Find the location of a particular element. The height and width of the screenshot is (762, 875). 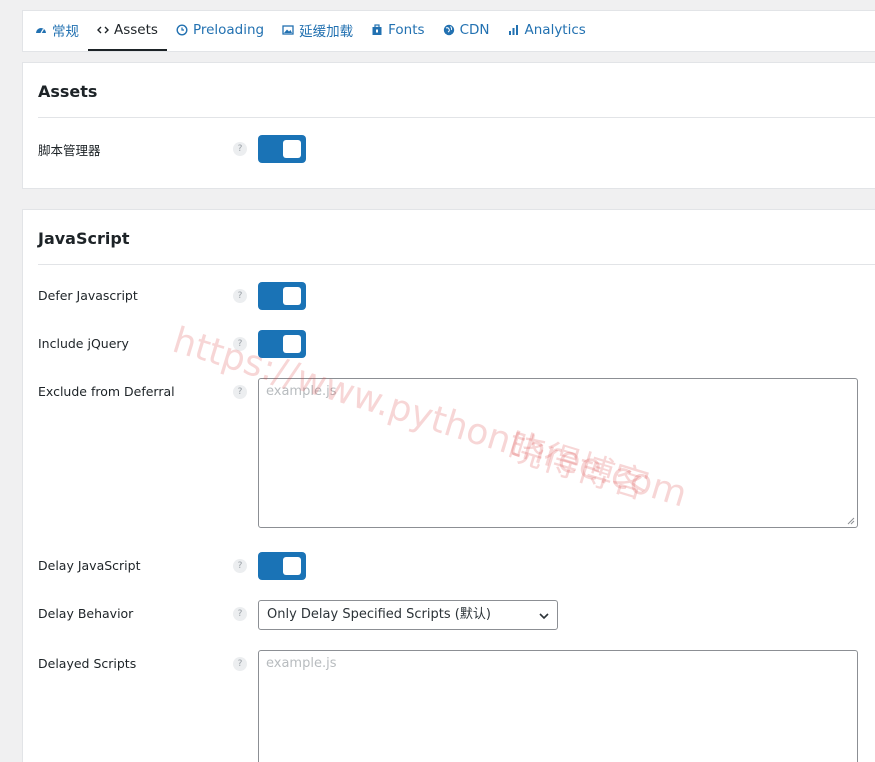

delay-behavior-select: Only Delay Specified Scripts (默认) is located at coordinates (408, 615).